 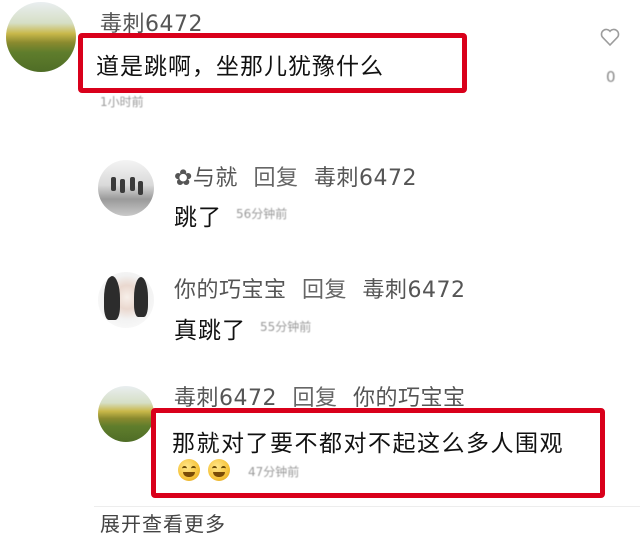 I want to click on reply-text: 那就对了要不都对不起这么多人围观, so click(x=368, y=444).